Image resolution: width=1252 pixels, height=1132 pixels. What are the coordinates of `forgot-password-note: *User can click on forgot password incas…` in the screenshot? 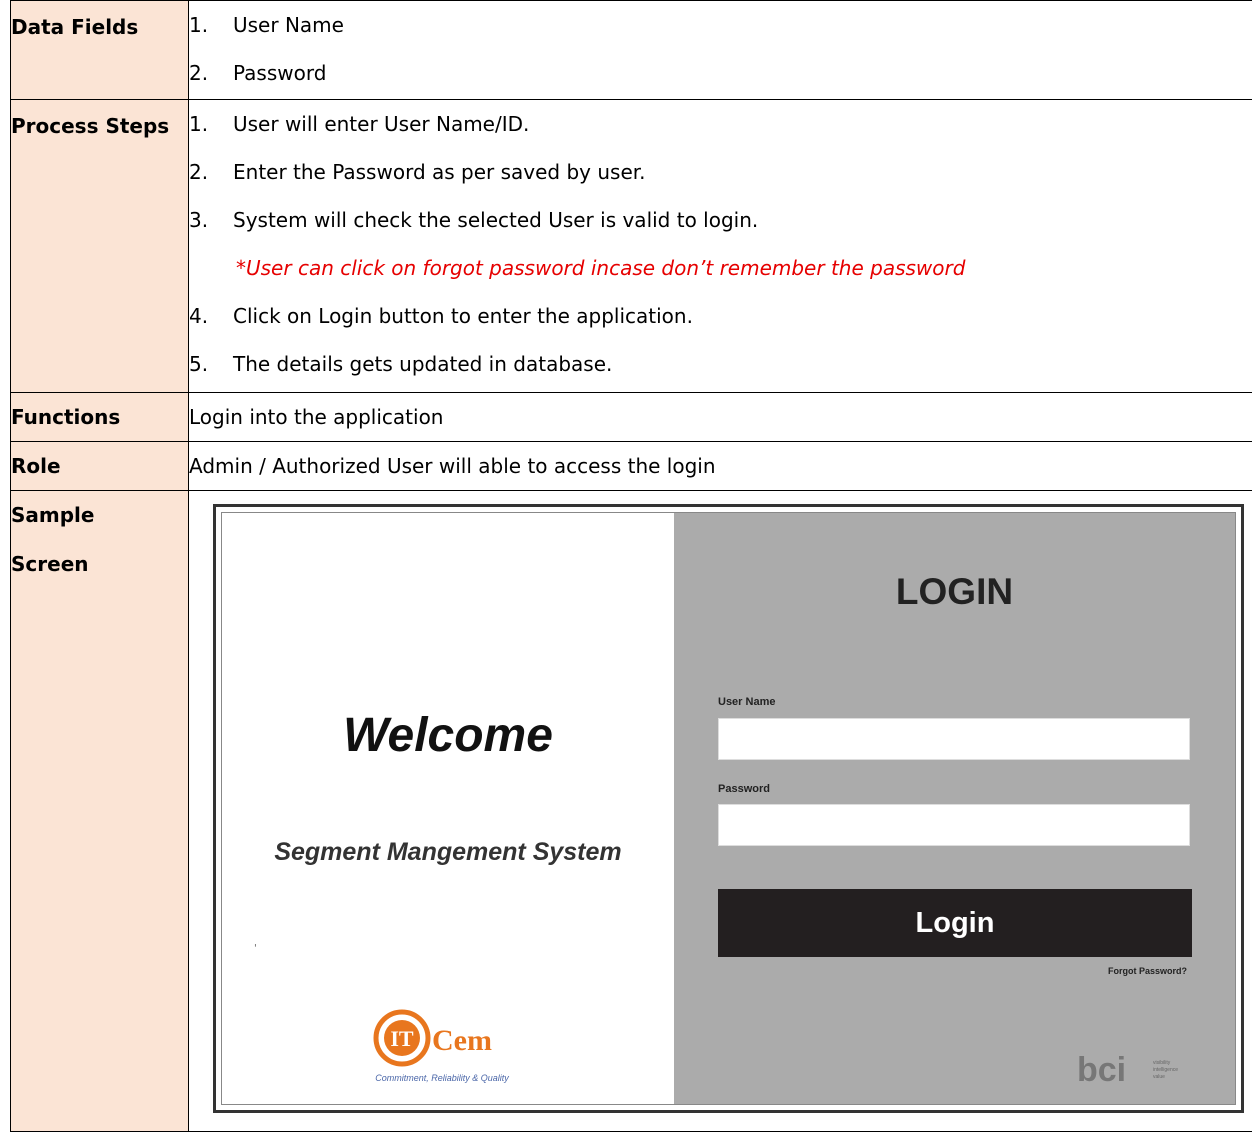 It's located at (720, 268).